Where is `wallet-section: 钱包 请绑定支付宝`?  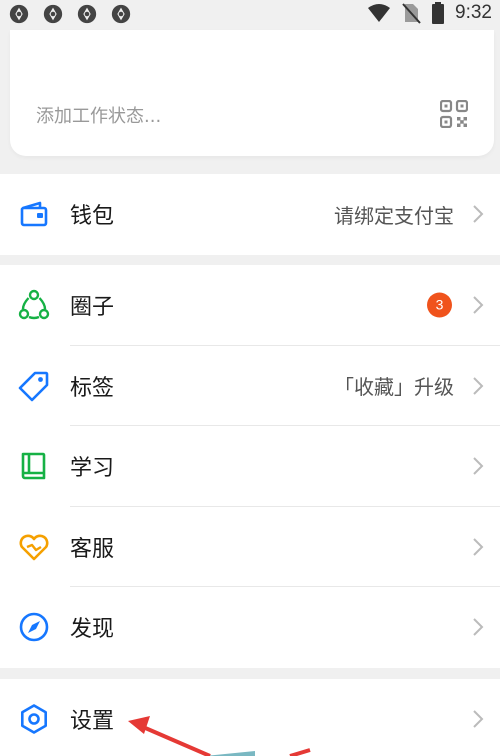
wallet-section: 钱包 请绑定支付宝 is located at coordinates (250, 214).